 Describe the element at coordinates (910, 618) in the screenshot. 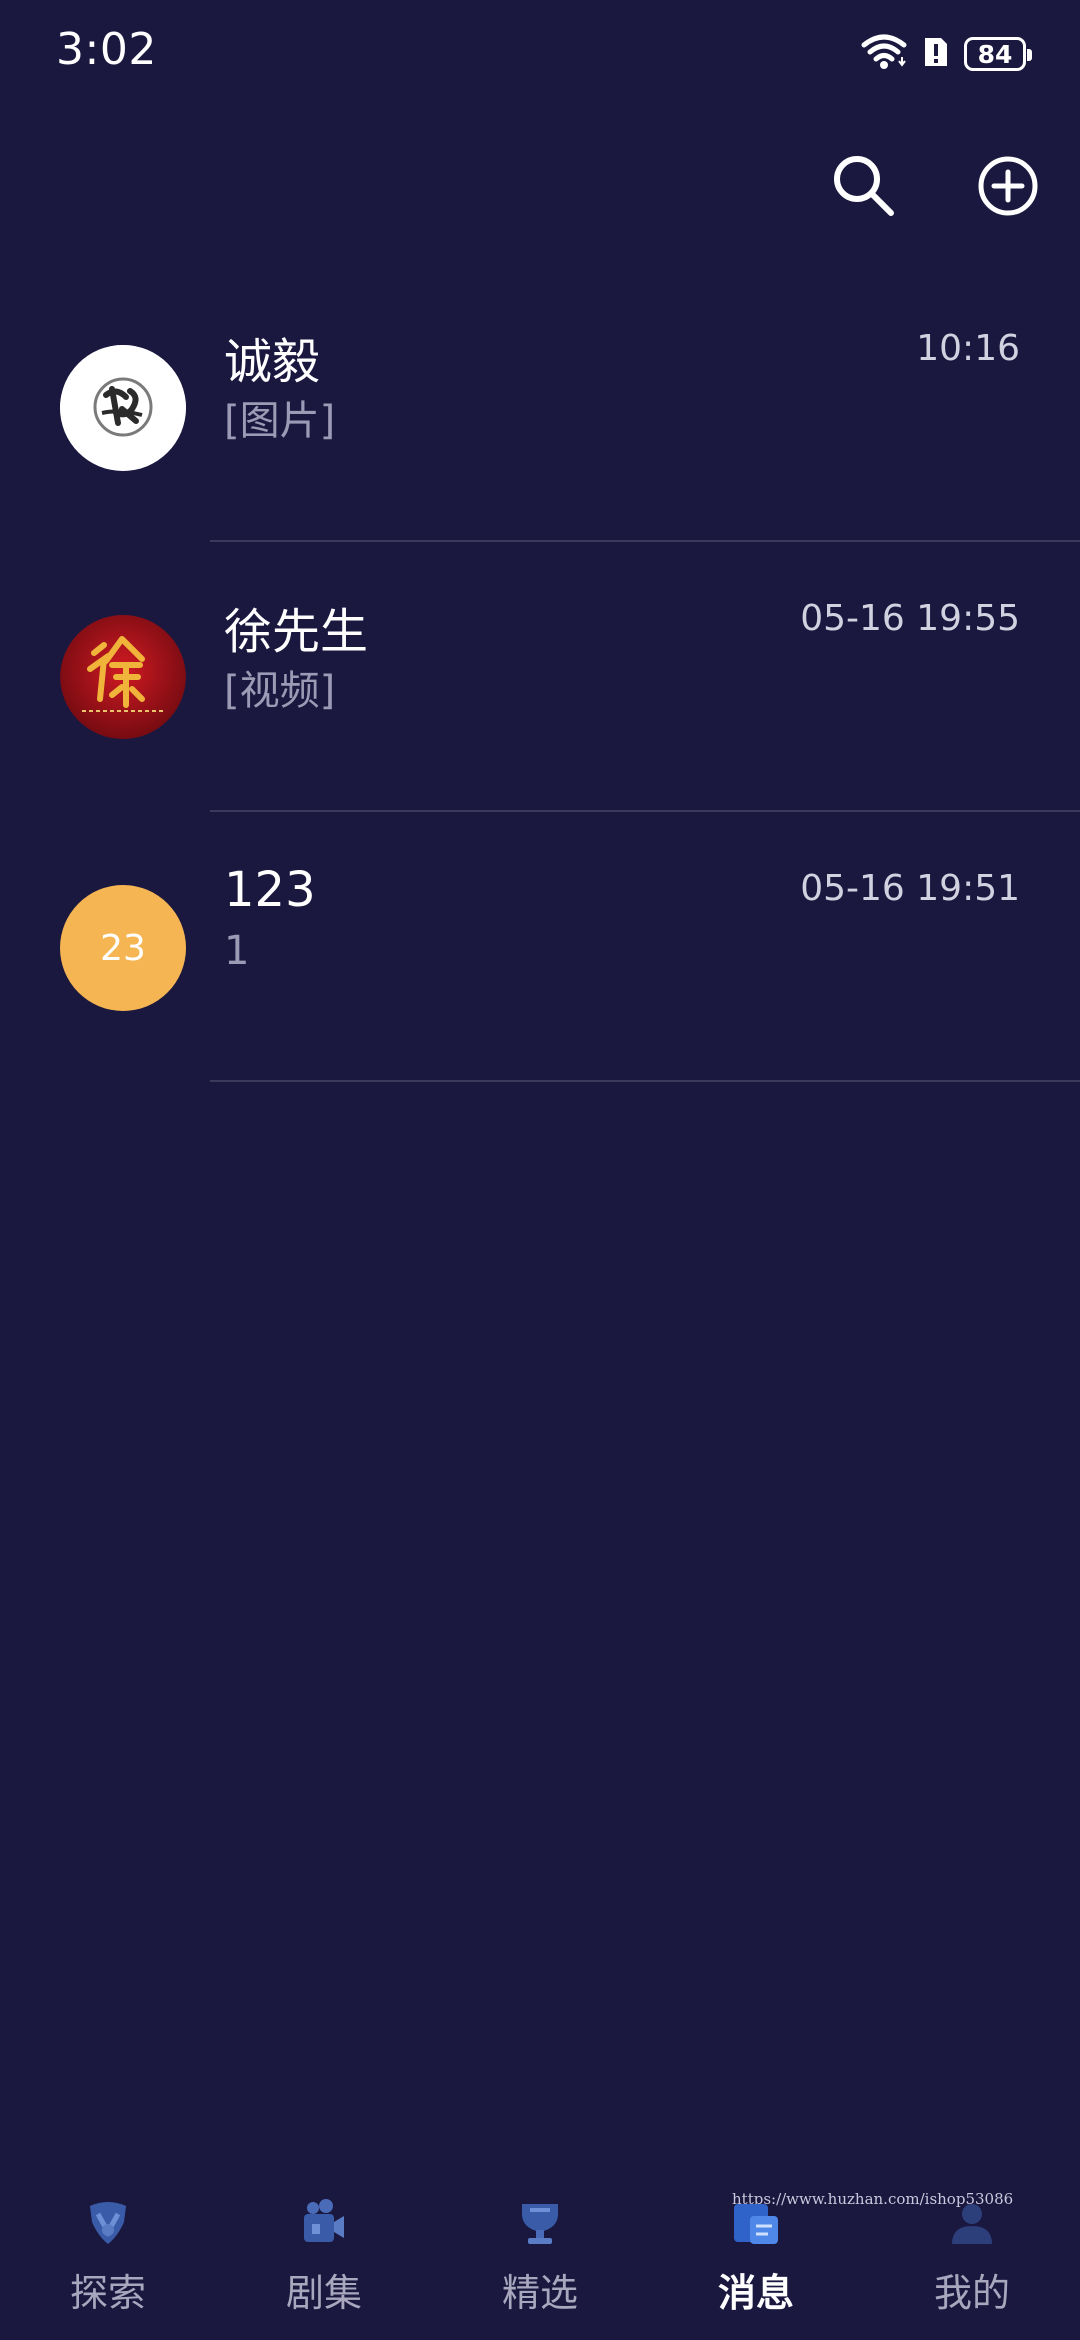

I see `conversation-time: 05-16 19:55` at that location.